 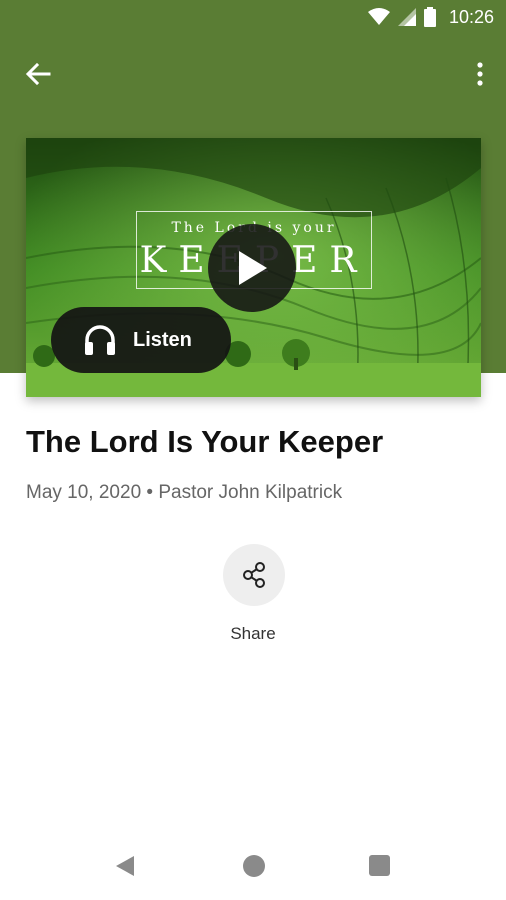 I want to click on listen-label: Listen, so click(x=162, y=339).